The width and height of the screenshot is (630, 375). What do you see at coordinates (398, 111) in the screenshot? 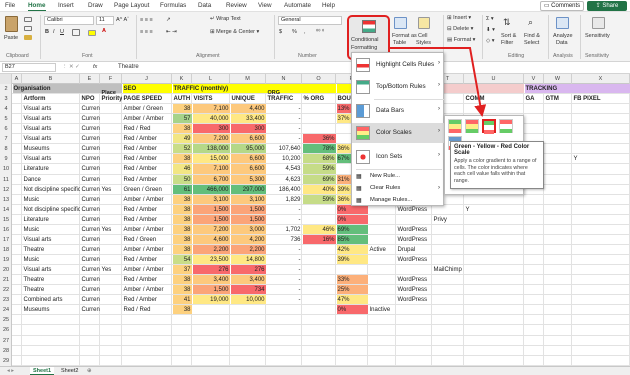
I see `menu-item-data-bars: Data Bars ›` at bounding box center [398, 111].